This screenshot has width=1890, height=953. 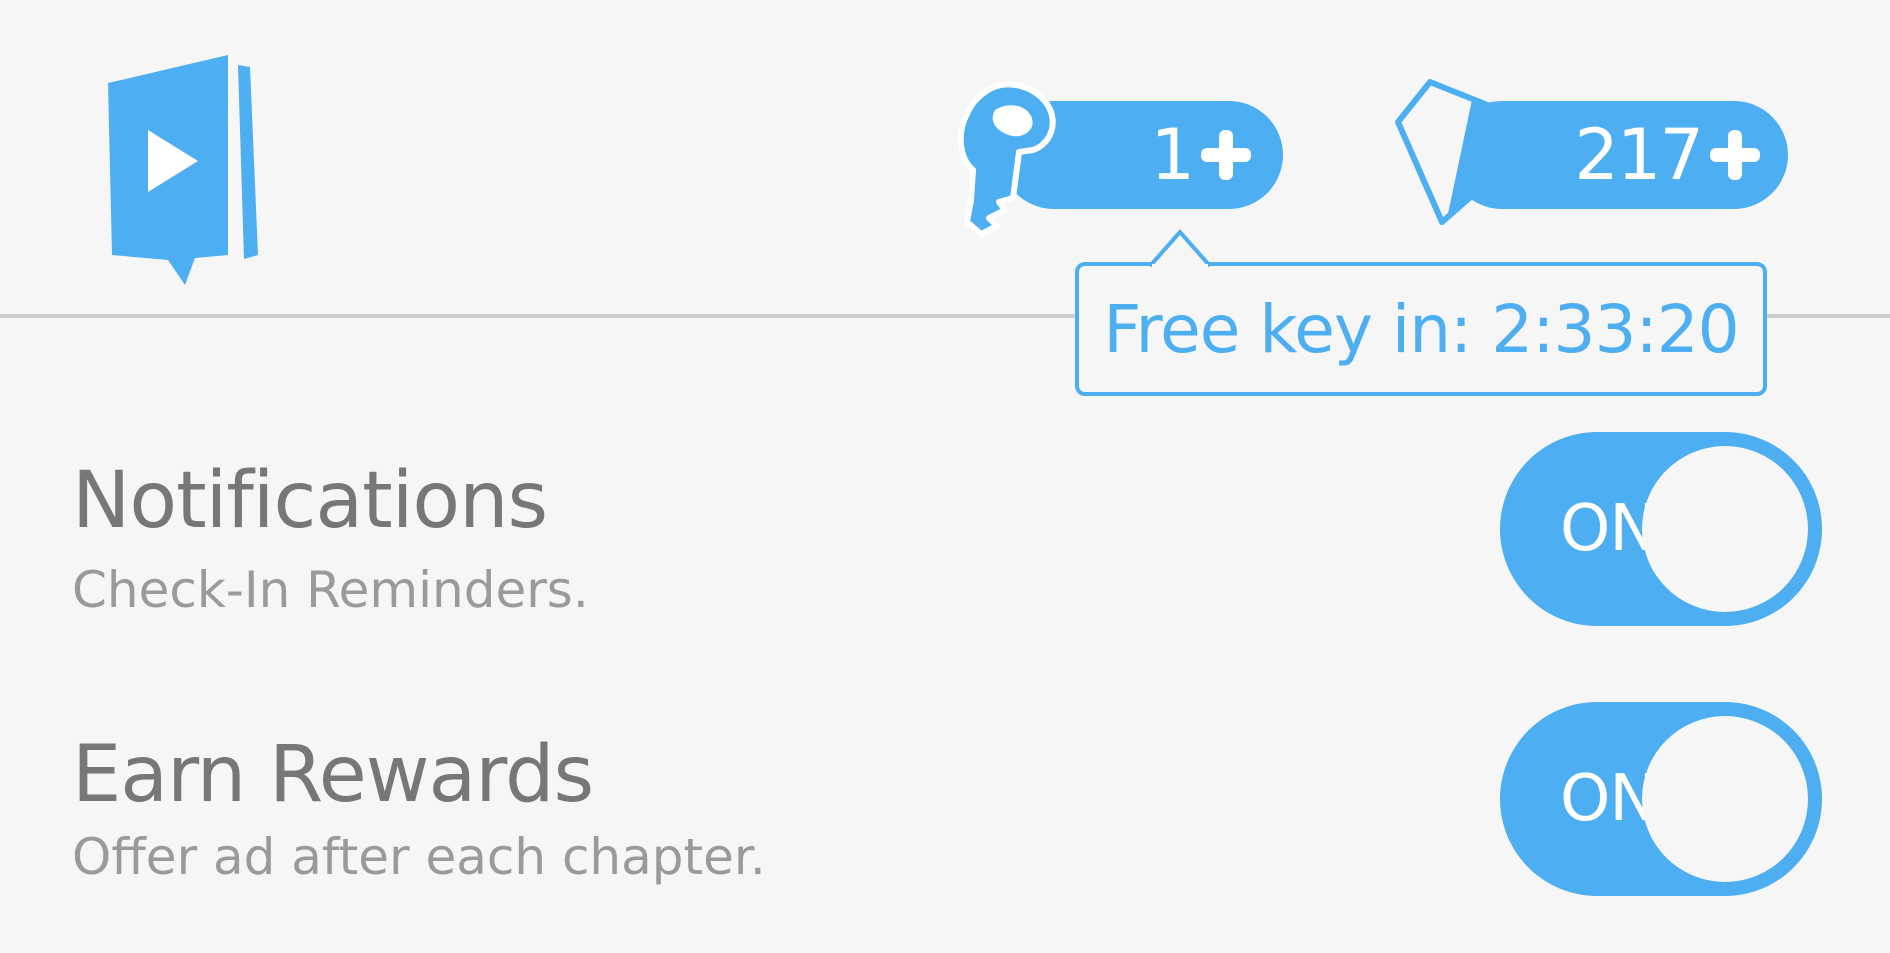 I want to click on free-key-tooltip: Free key in: 2:33:20, so click(x=1421, y=329).